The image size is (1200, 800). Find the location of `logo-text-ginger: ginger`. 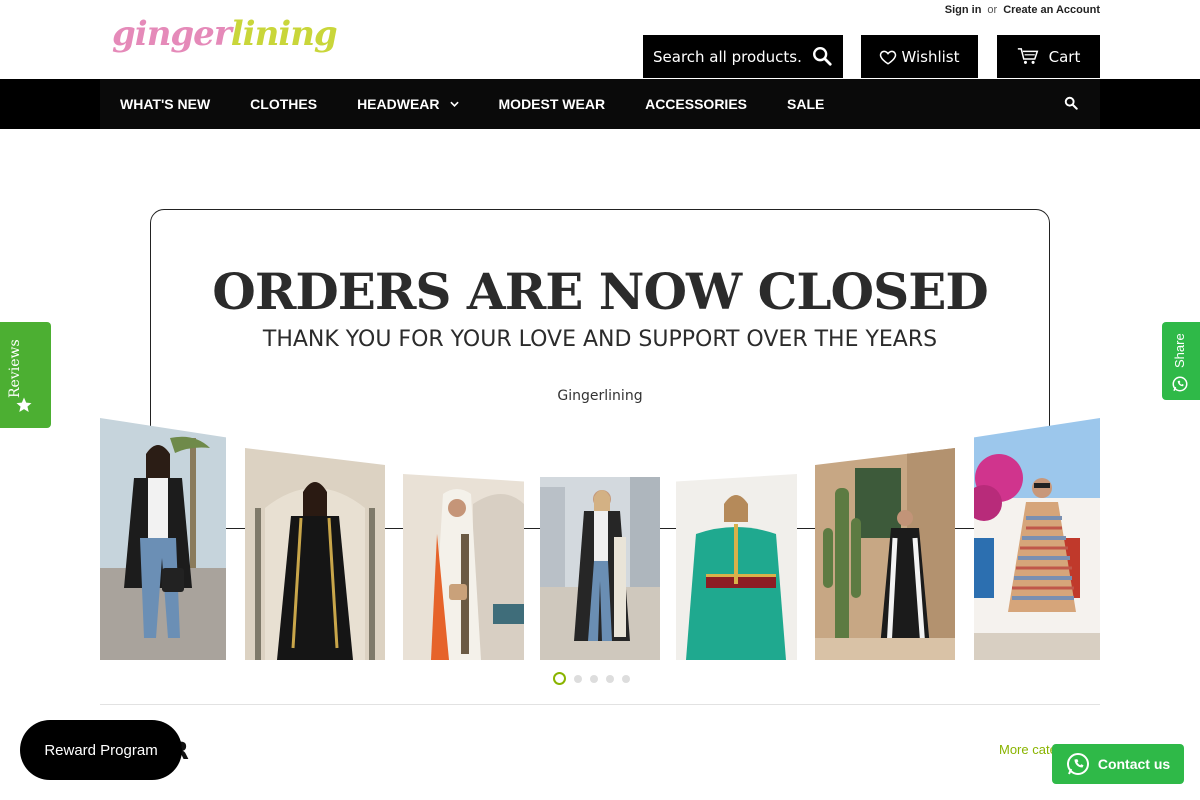

logo-text-ginger: ginger is located at coordinates (172, 34).